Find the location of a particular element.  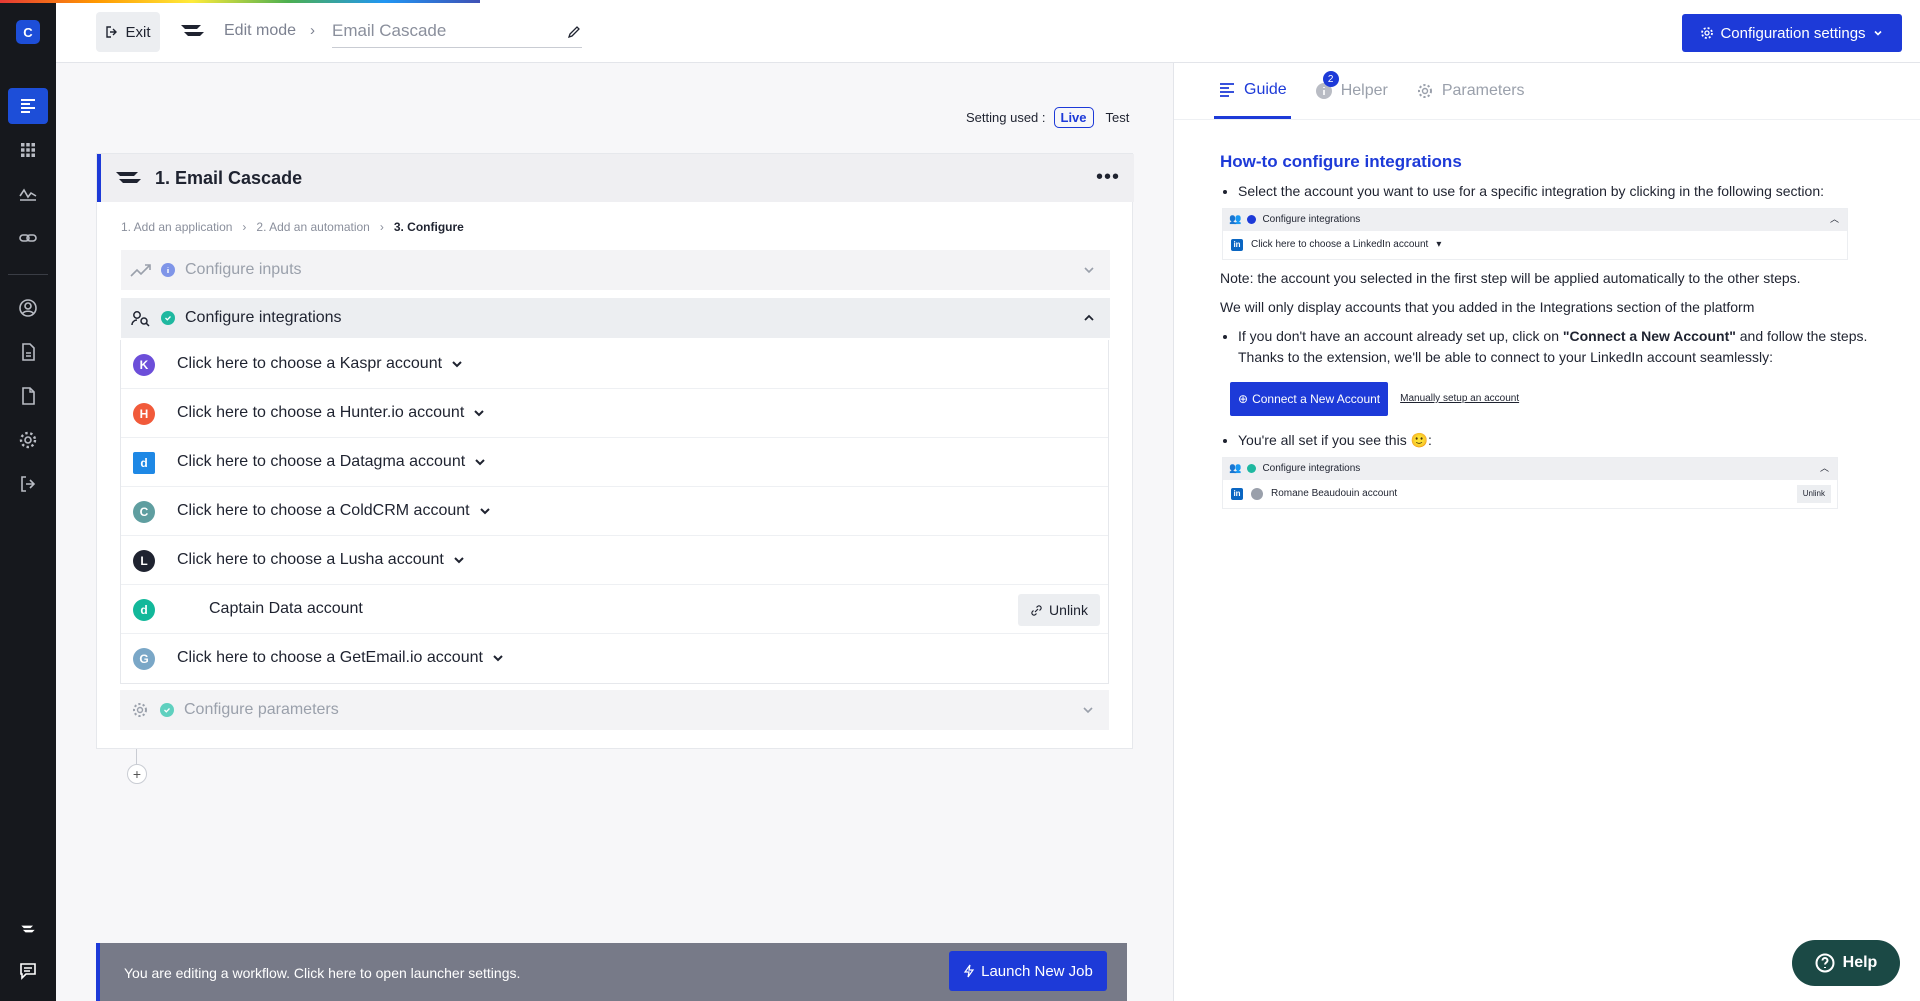

setting-used-label: Setting used : is located at coordinates (1006, 117).